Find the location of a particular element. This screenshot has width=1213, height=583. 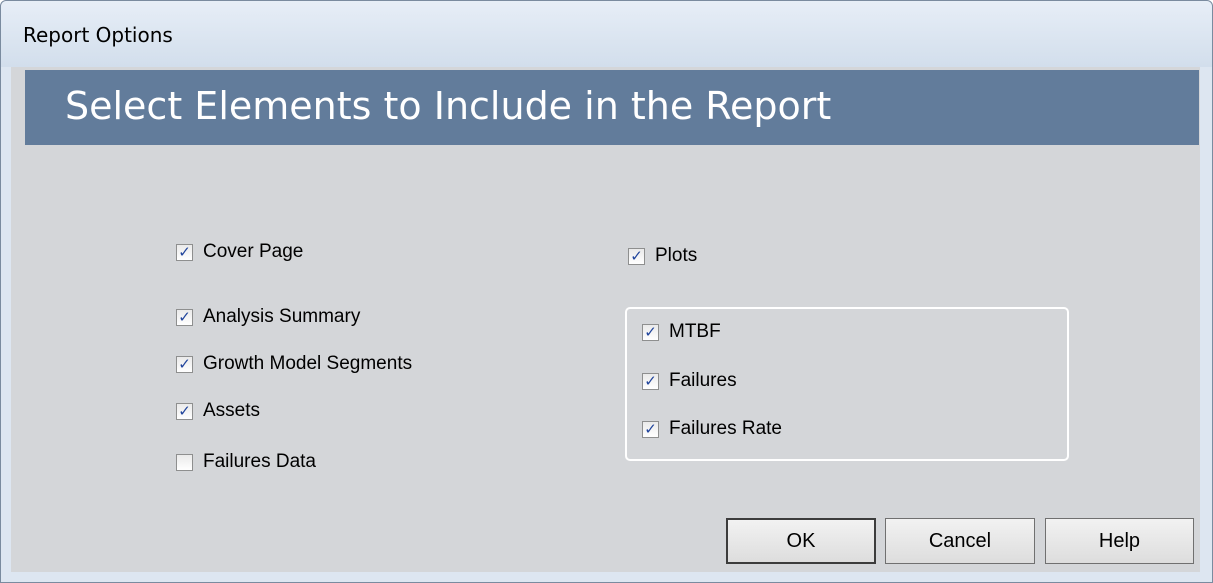

cover-page-checkbox: ✓ Cover Page is located at coordinates (239, 252).